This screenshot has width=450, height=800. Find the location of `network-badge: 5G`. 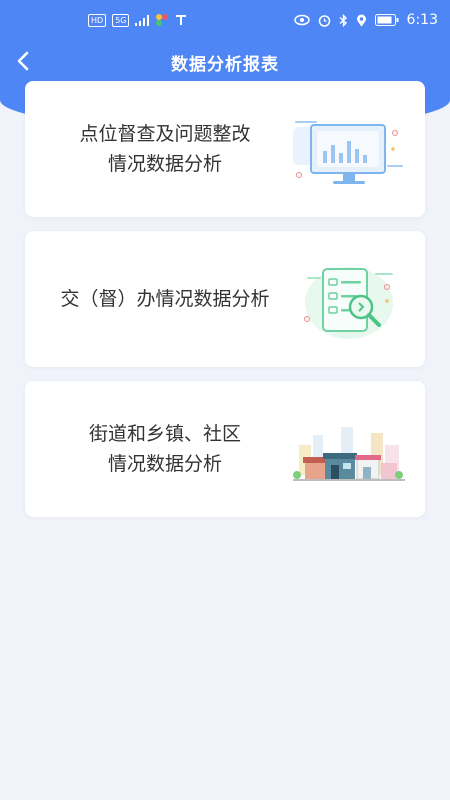

network-badge: 5G is located at coordinates (121, 20).